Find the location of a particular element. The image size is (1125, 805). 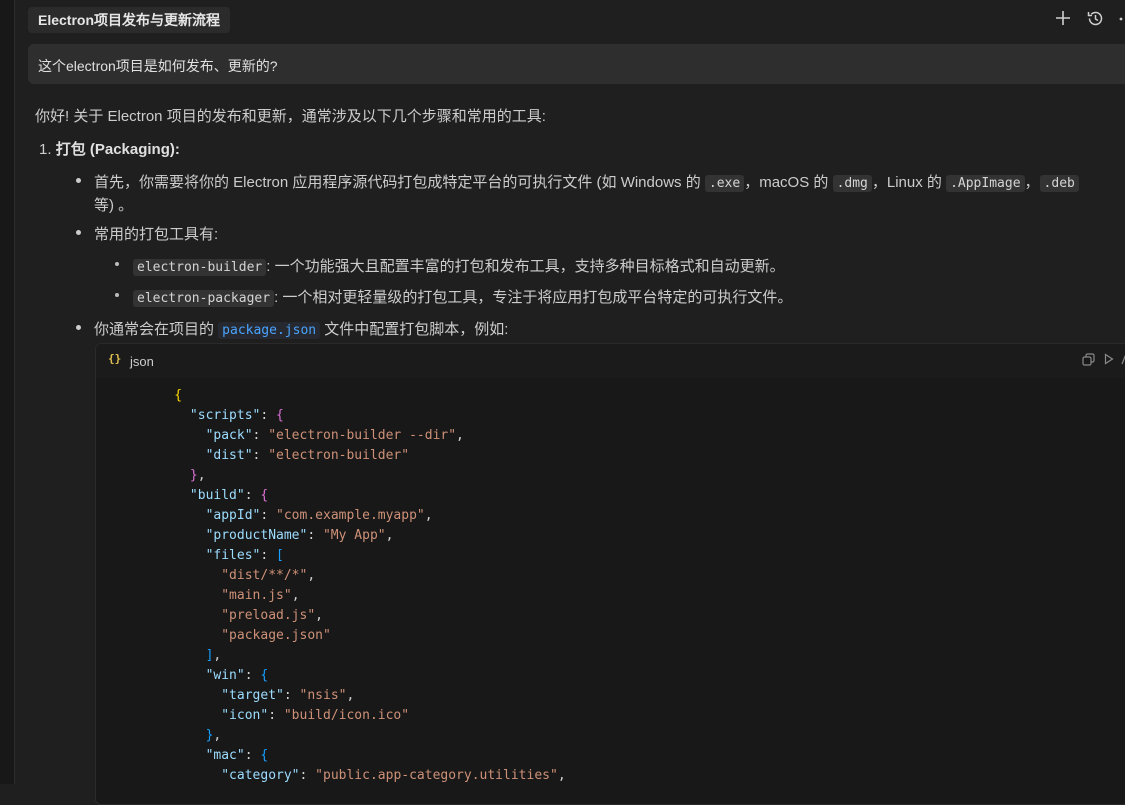

bullet-package-json: 你通常会在项目的 package.json 文件中配置打包脚本，例如: is located at coordinates (301, 328).